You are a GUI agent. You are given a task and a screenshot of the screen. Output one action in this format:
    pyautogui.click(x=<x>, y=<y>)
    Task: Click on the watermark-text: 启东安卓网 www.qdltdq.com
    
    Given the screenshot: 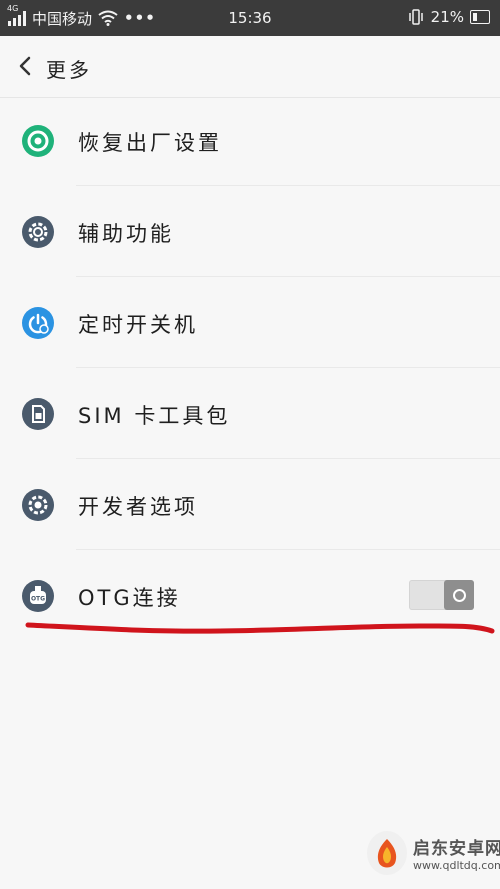 What is the action you would take?
    pyautogui.click(x=456, y=853)
    